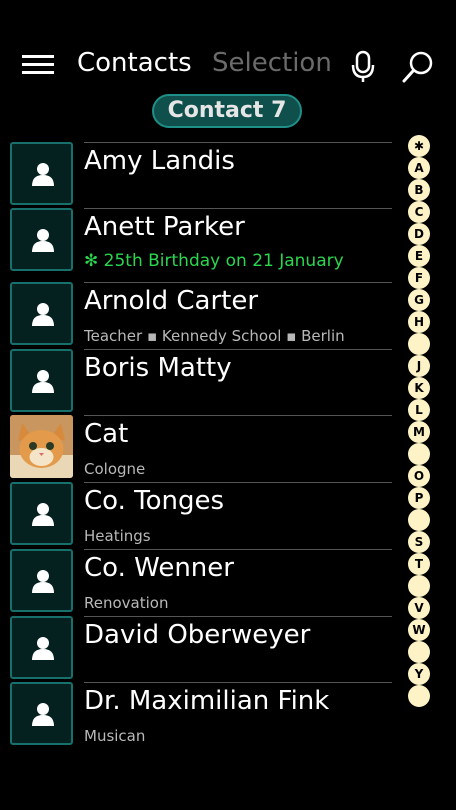  I want to click on index-letter: K, so click(419, 388).